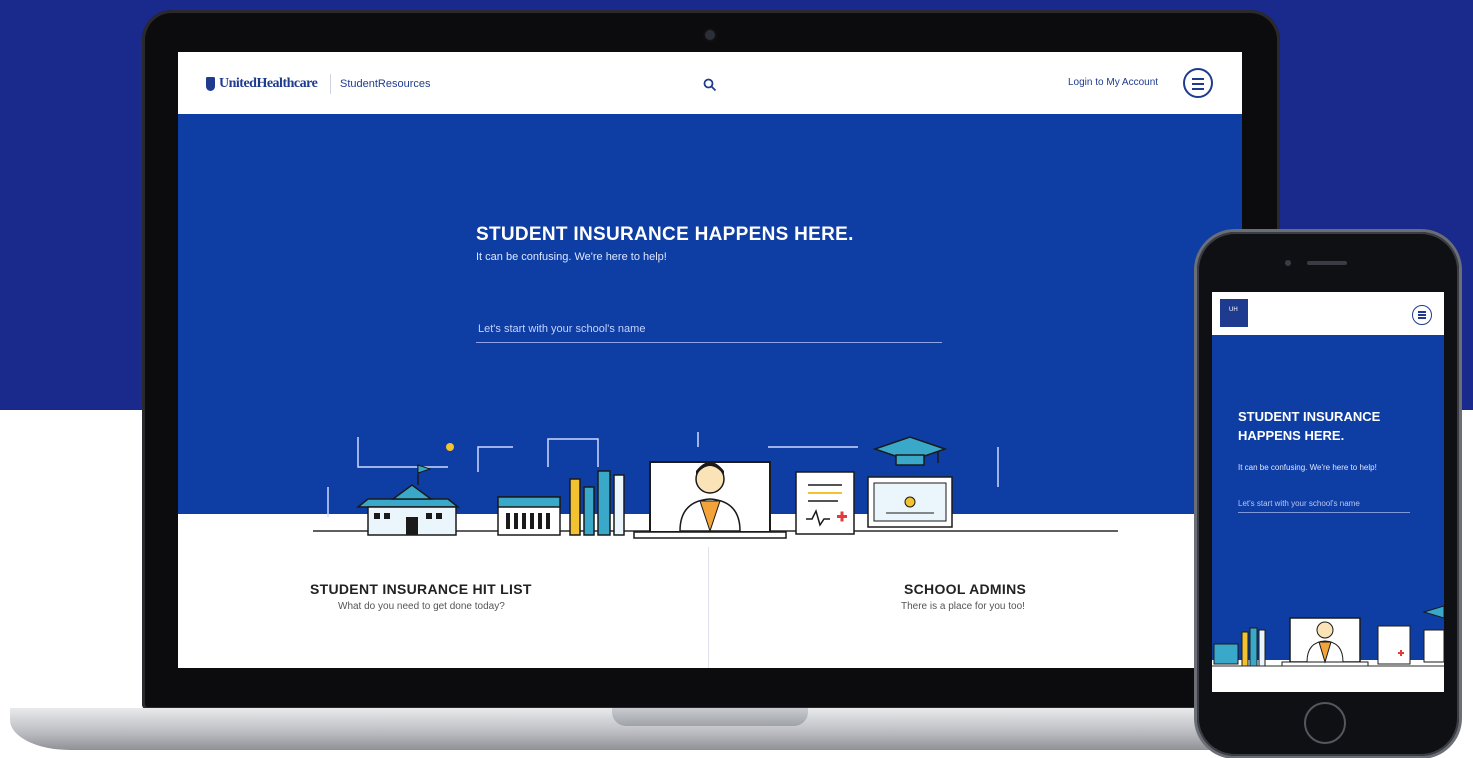 Image resolution: width=1473 pixels, height=758 pixels. What do you see at coordinates (408, 500) in the screenshot?
I see `school-building-icon` at bounding box center [408, 500].